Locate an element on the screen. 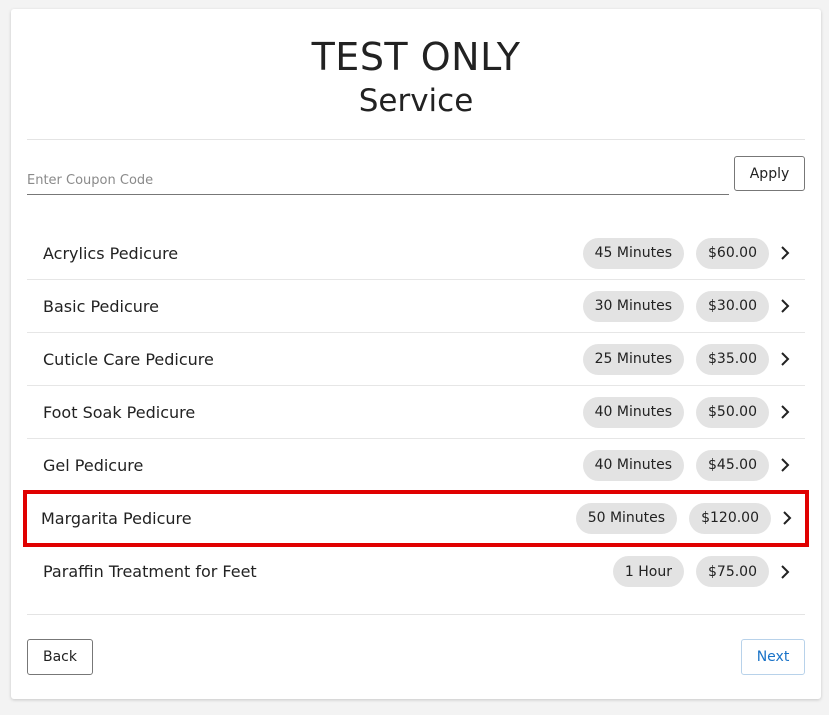 The height and width of the screenshot is (715, 829). service-badges: 45 Minutes $60.00 is located at coordinates (675, 253).